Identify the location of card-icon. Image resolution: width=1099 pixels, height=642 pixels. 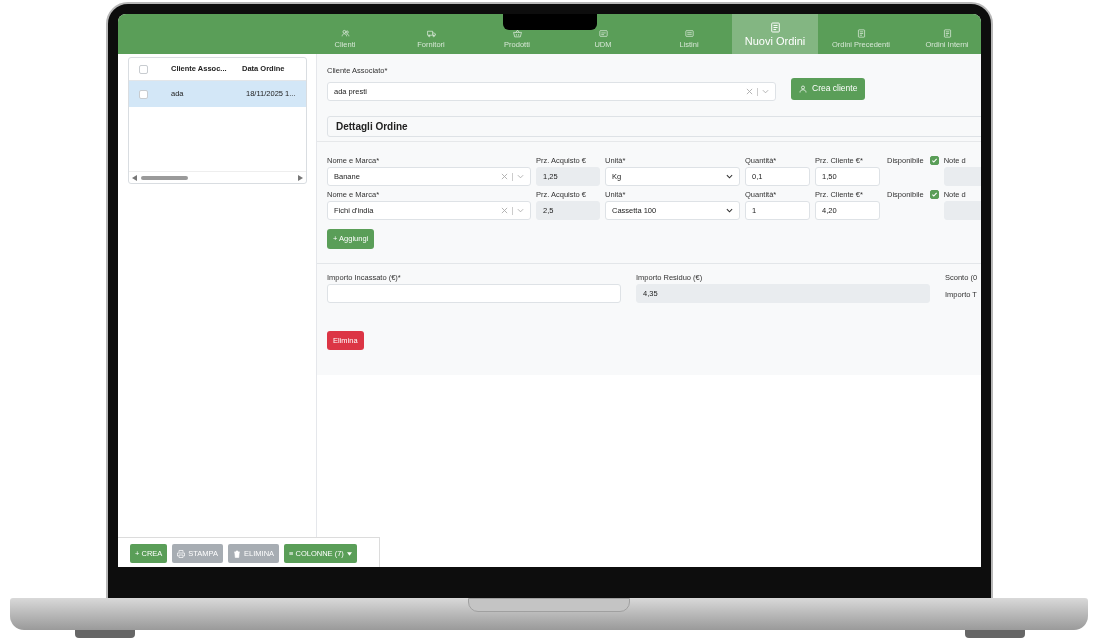
(603, 33).